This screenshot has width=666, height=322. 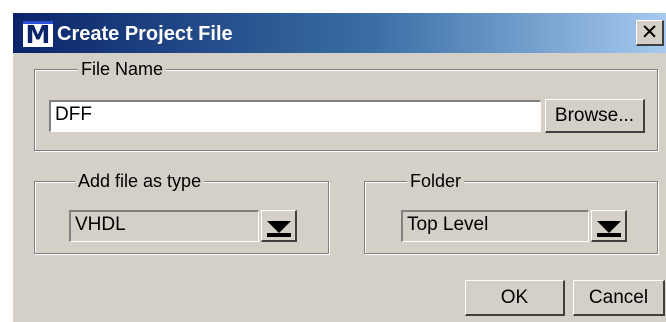 I want to click on close-button: ✕, so click(x=650, y=33).